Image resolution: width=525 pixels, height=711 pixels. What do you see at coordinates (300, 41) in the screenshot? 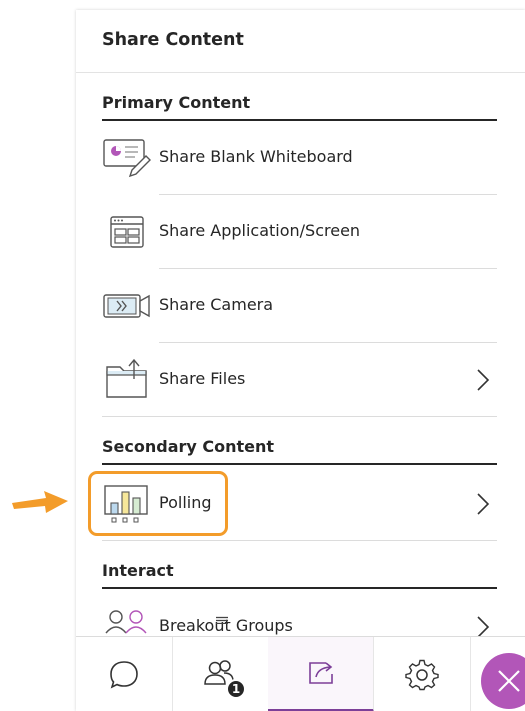
I see `panel-header: Share Content` at bounding box center [300, 41].